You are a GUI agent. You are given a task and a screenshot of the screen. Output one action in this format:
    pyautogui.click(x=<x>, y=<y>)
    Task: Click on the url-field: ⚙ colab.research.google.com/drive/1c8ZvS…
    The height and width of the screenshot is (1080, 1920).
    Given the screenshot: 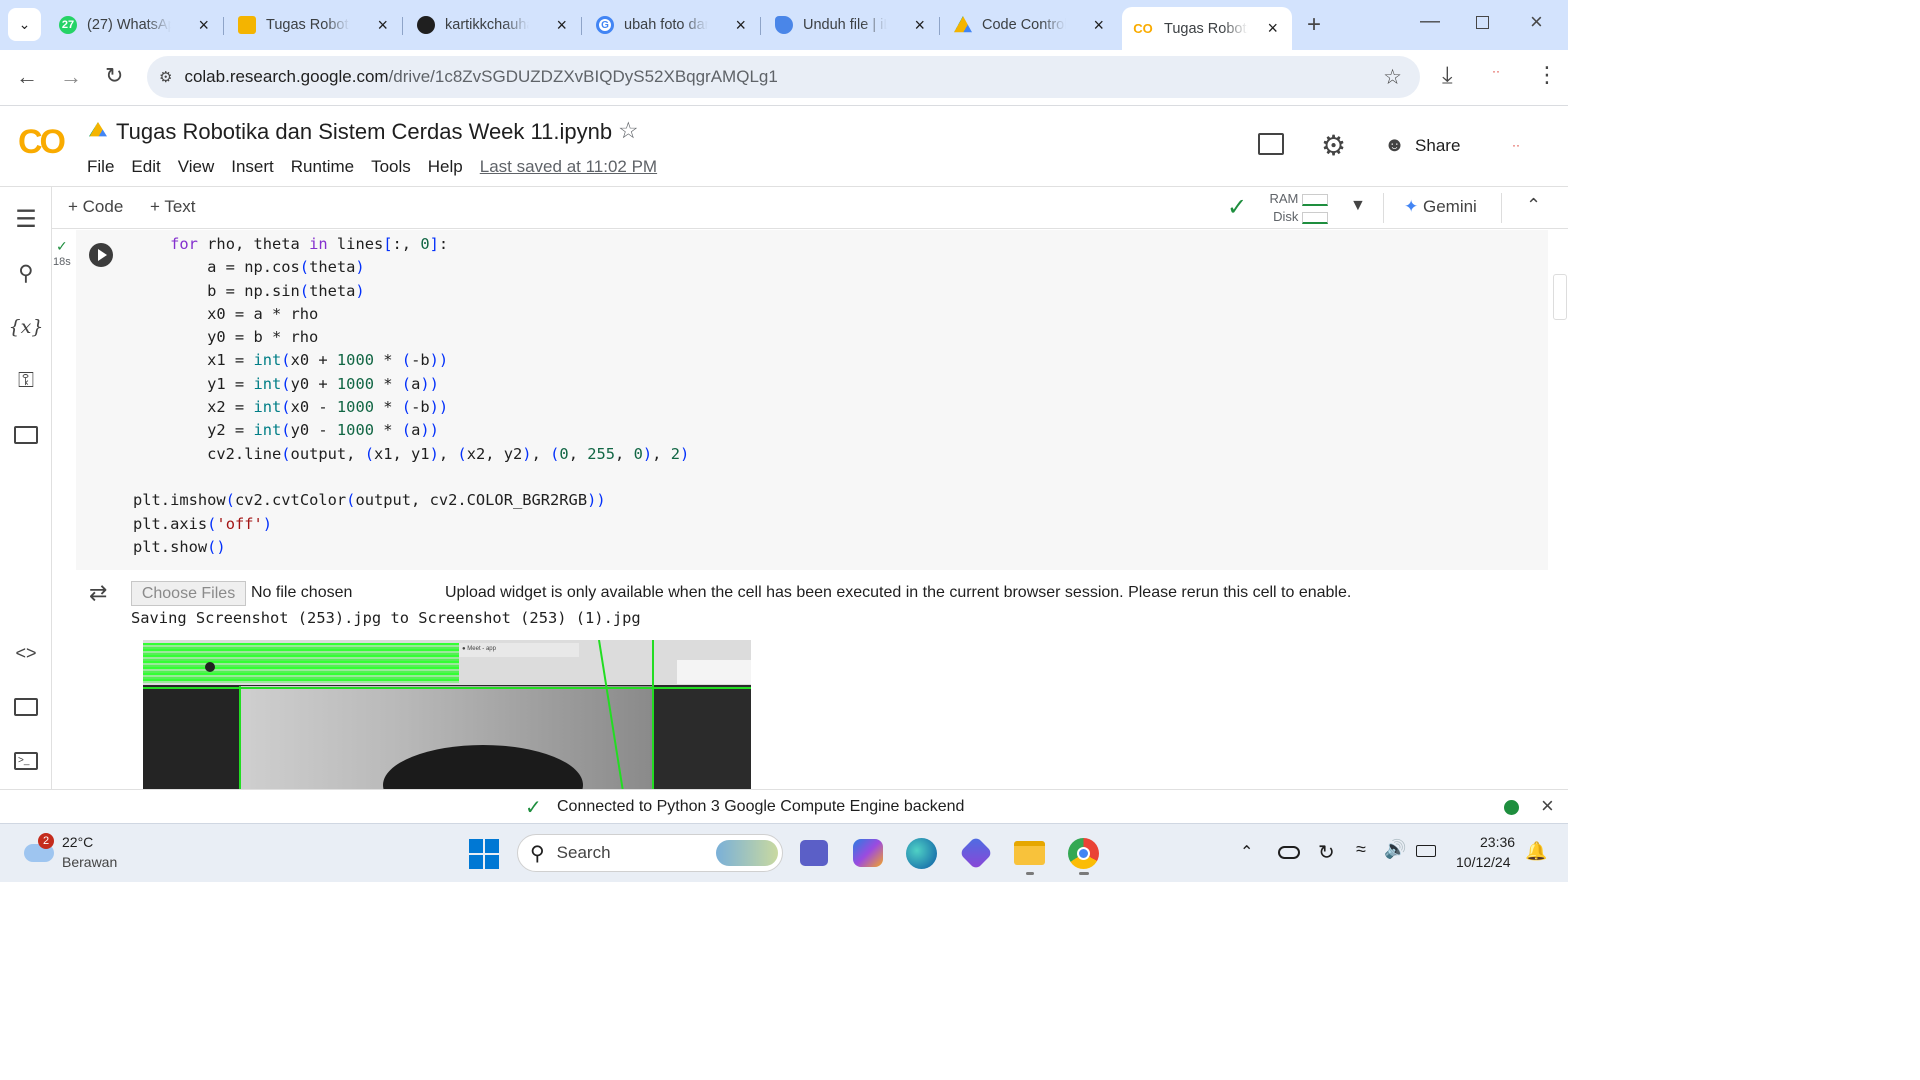 What is the action you would take?
    pyautogui.click(x=783, y=77)
    